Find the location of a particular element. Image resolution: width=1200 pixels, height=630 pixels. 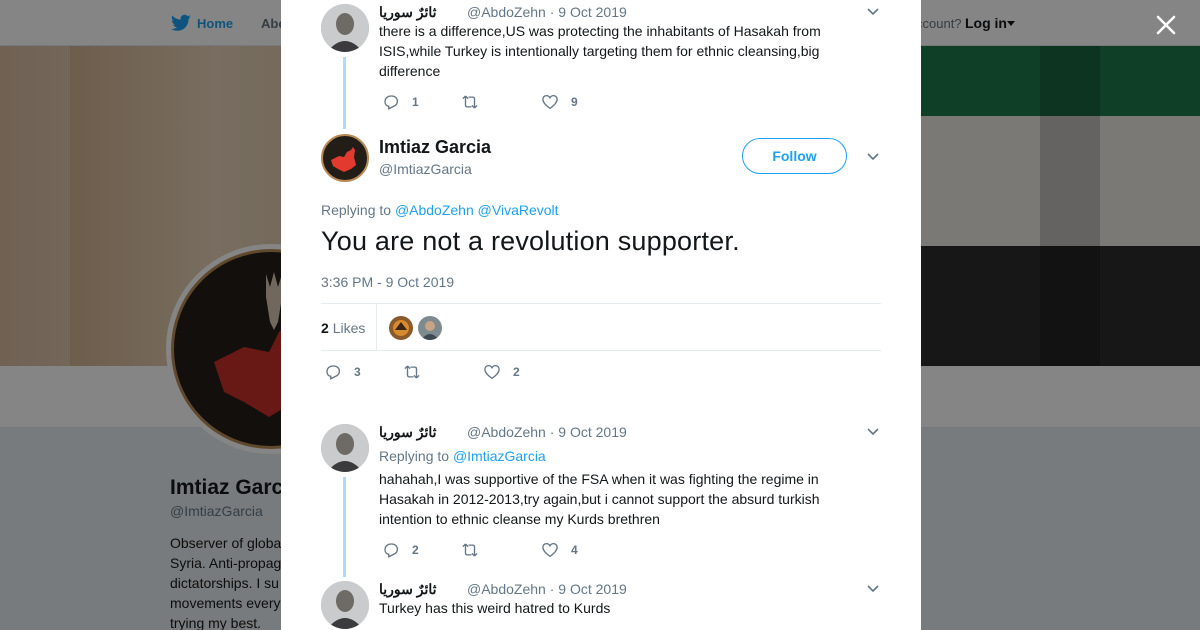

reply-count: 2 is located at coordinates (415, 550).